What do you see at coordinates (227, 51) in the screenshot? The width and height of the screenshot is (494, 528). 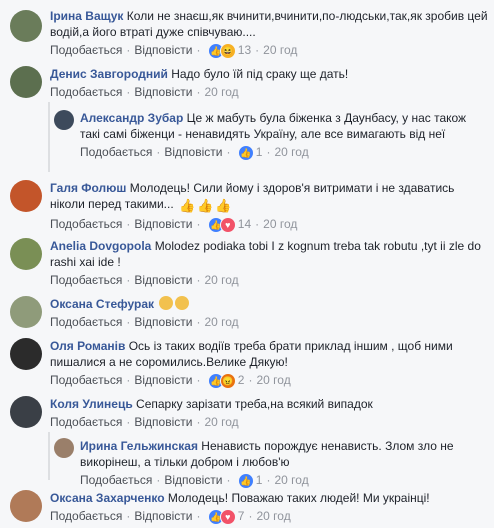 I see `haha-reaction-icon: 😆` at bounding box center [227, 51].